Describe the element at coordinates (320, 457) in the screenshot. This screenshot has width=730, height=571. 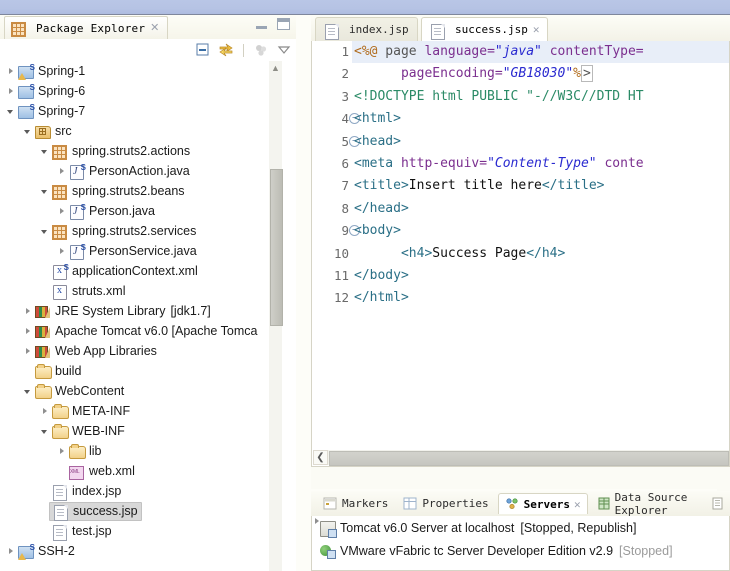
I see `scroll-left-icon: ❮` at that location.